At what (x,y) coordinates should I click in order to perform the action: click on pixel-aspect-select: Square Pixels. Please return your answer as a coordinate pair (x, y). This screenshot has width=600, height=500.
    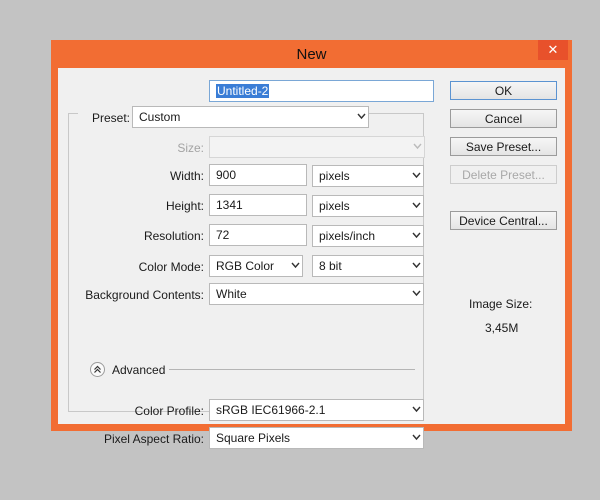
    Looking at the image, I should click on (316, 438).